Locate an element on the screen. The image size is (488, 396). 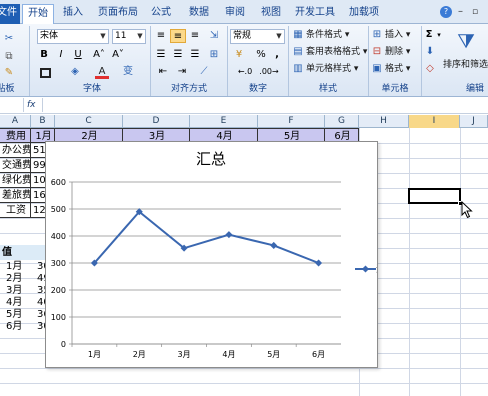
table-format-button: 套用表格格式 ▾ is located at coordinates (336, 52).